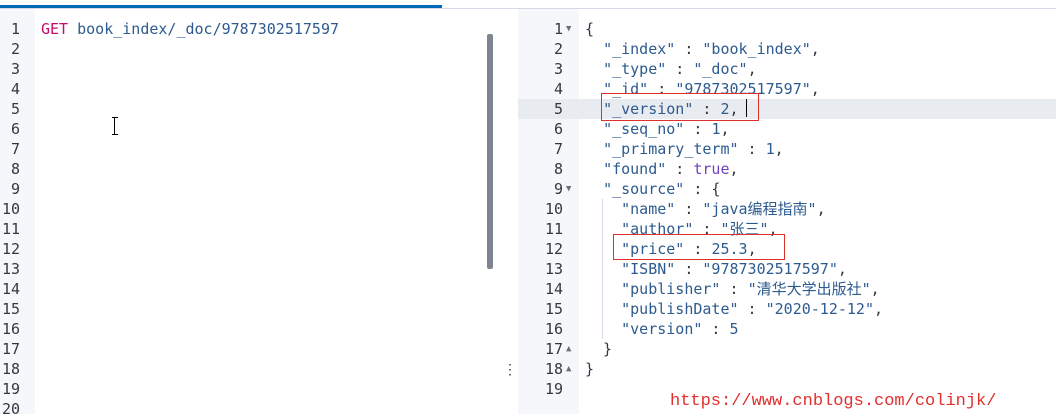 This screenshot has width=1056, height=414. I want to click on json-key: "publisher", so click(671, 289).